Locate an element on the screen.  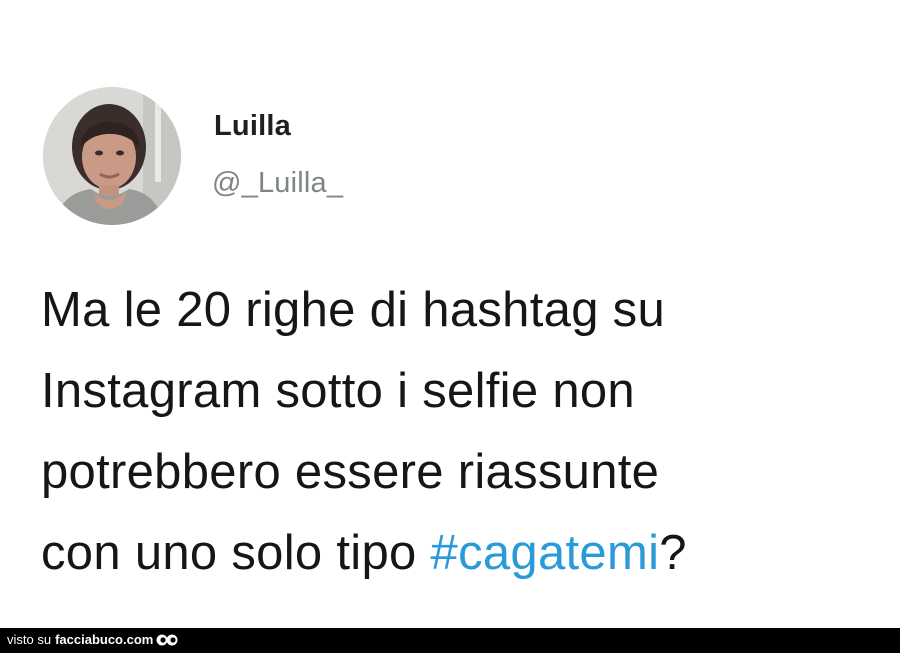
eyes-icon is located at coordinates (167, 642).